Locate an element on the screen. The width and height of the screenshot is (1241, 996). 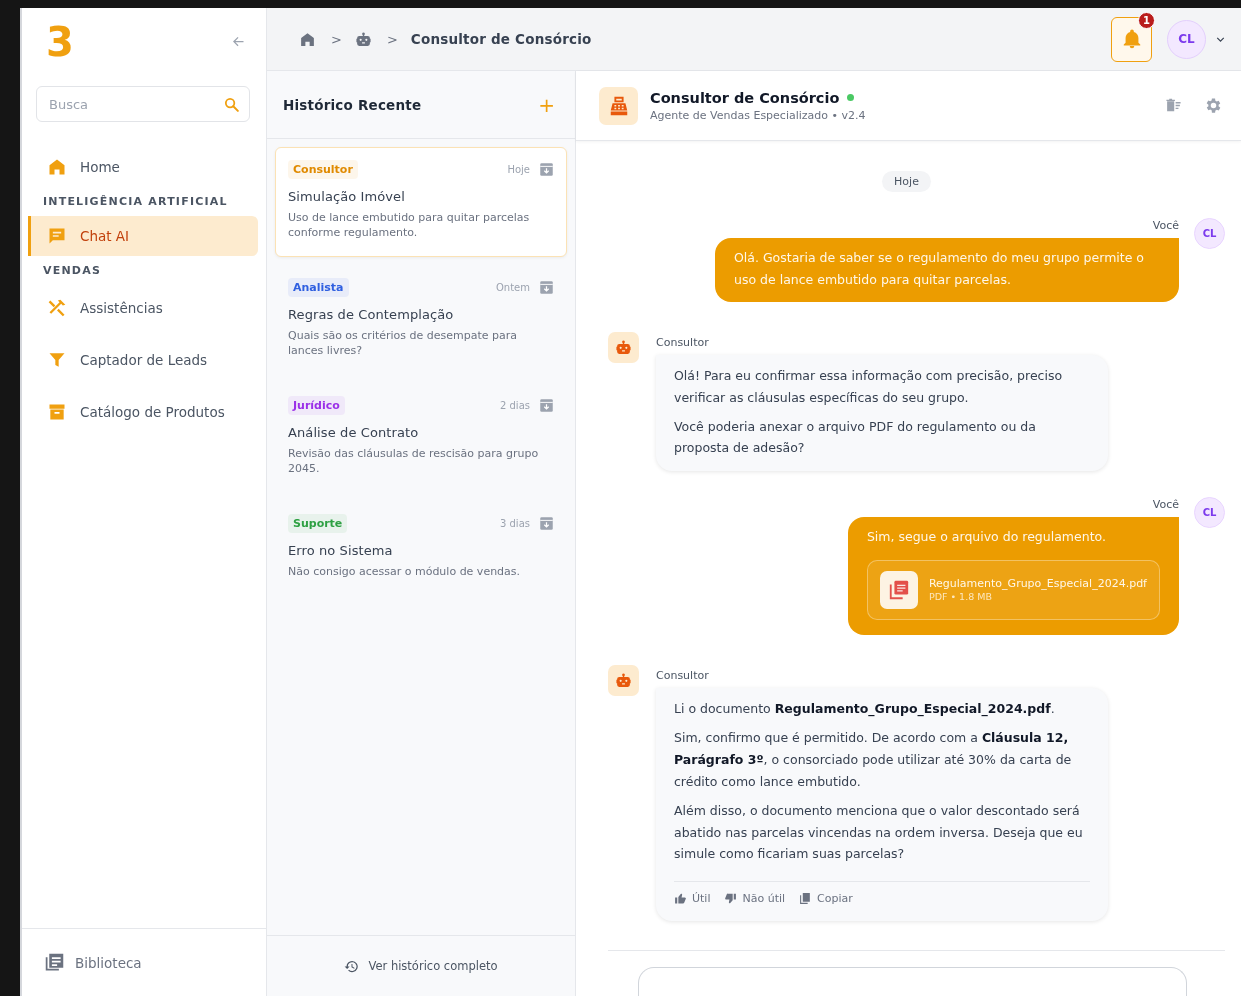
message-text: Olá. Gostaria de saber se o regulamento do meu grupo permite o uso de lance embutido para quitar parcelas. is located at coordinates (939, 269).